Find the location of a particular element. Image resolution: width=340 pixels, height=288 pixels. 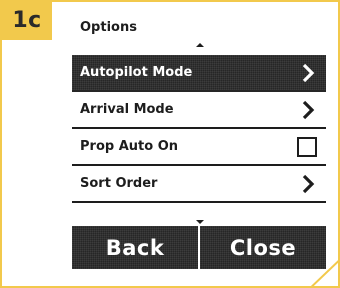

menu-item-label: Autopilot Mode is located at coordinates (136, 72).